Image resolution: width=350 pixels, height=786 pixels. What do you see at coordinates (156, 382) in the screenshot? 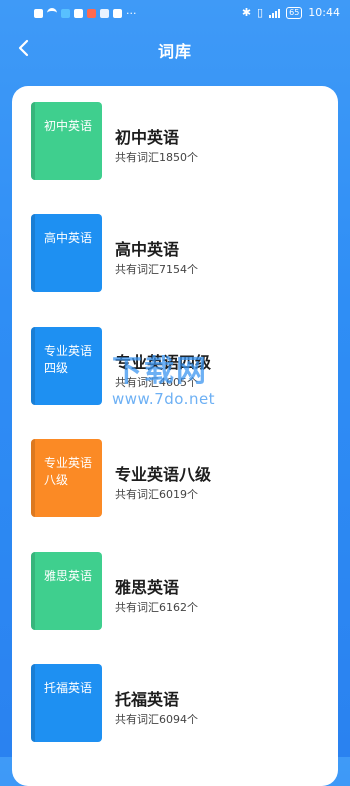
I see `book-word-count: 共有词汇4605个` at bounding box center [156, 382].